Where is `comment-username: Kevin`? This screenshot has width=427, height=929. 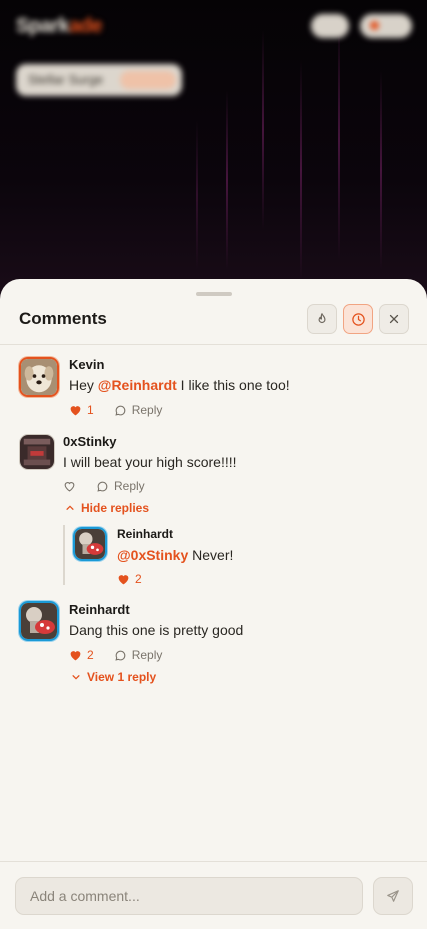 comment-username: Kevin is located at coordinates (86, 364).